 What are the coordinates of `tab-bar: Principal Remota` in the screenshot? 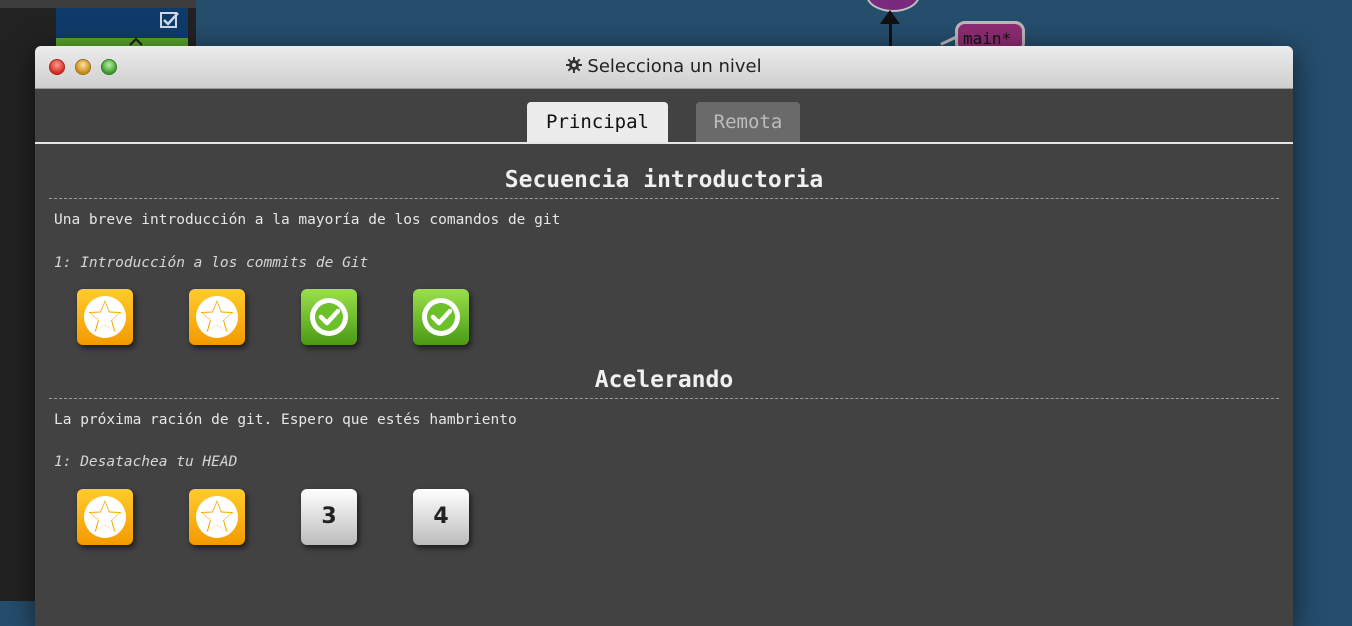 It's located at (664, 116).